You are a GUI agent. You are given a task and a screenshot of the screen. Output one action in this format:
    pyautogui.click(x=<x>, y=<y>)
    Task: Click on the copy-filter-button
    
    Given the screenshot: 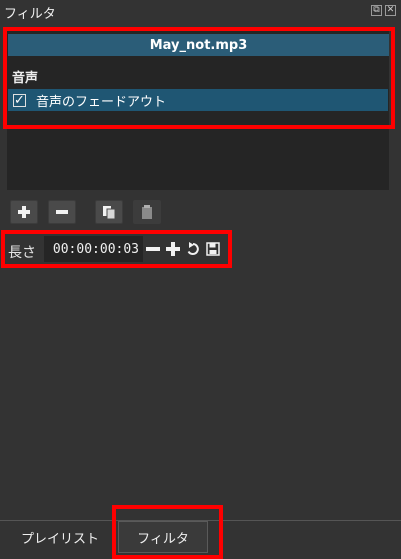 What is the action you would take?
    pyautogui.click(x=109, y=212)
    